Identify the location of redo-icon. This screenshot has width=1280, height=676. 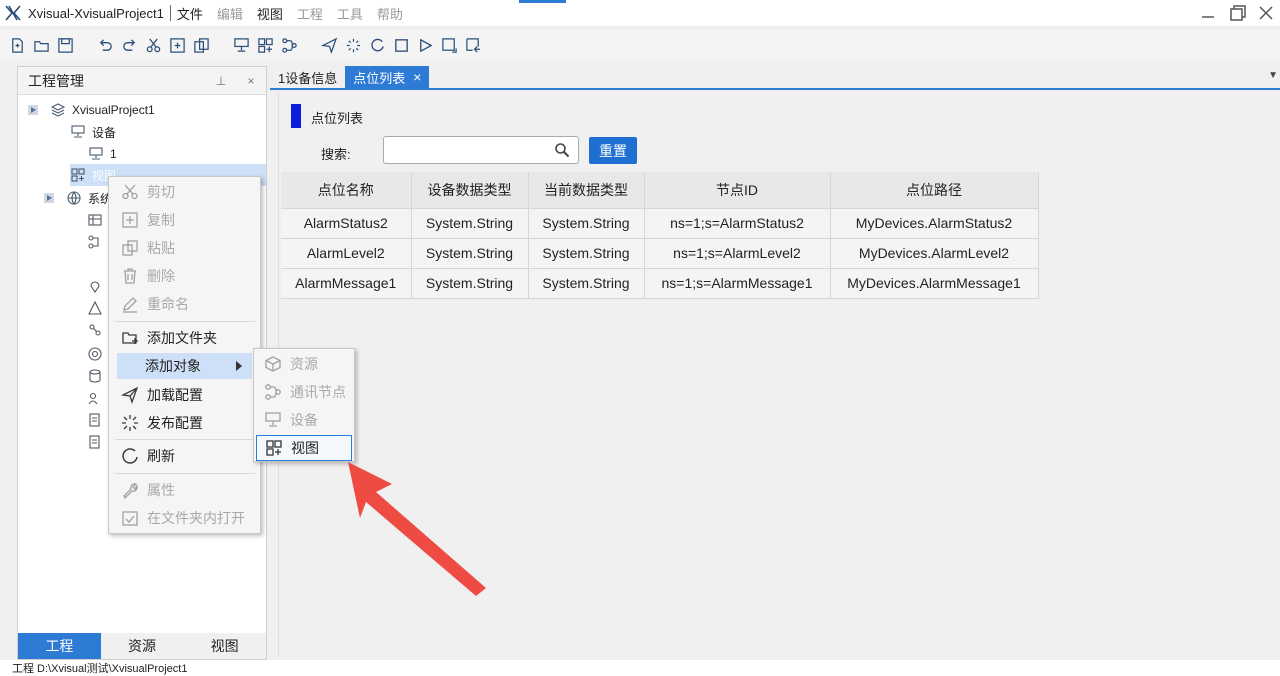
(128, 44).